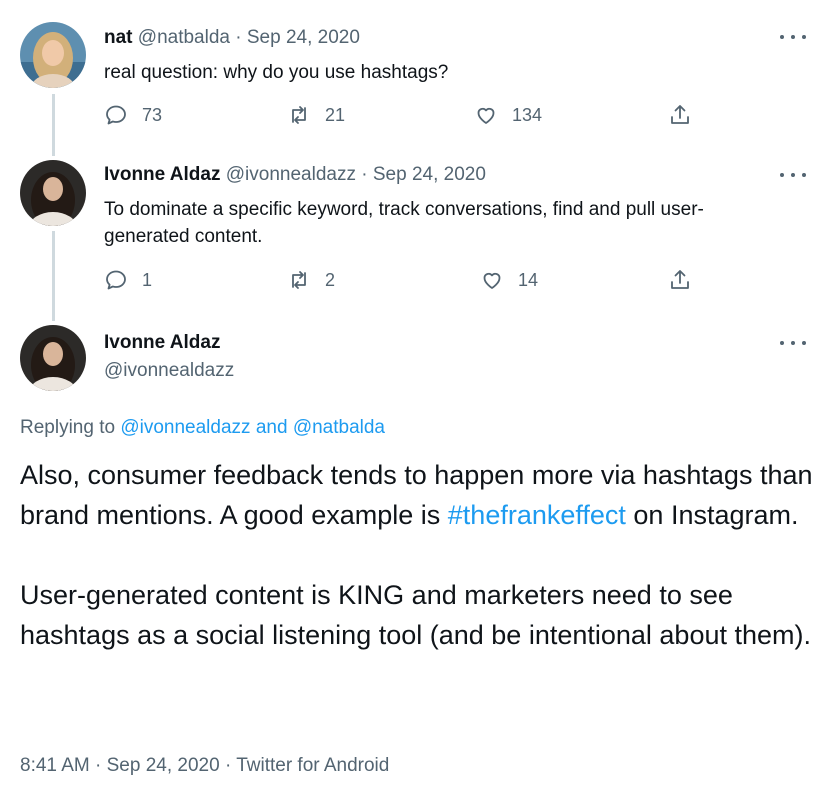 This screenshot has width=840, height=786. Describe the element at coordinates (147, 279) in the screenshot. I see `reply-count: 1` at that location.